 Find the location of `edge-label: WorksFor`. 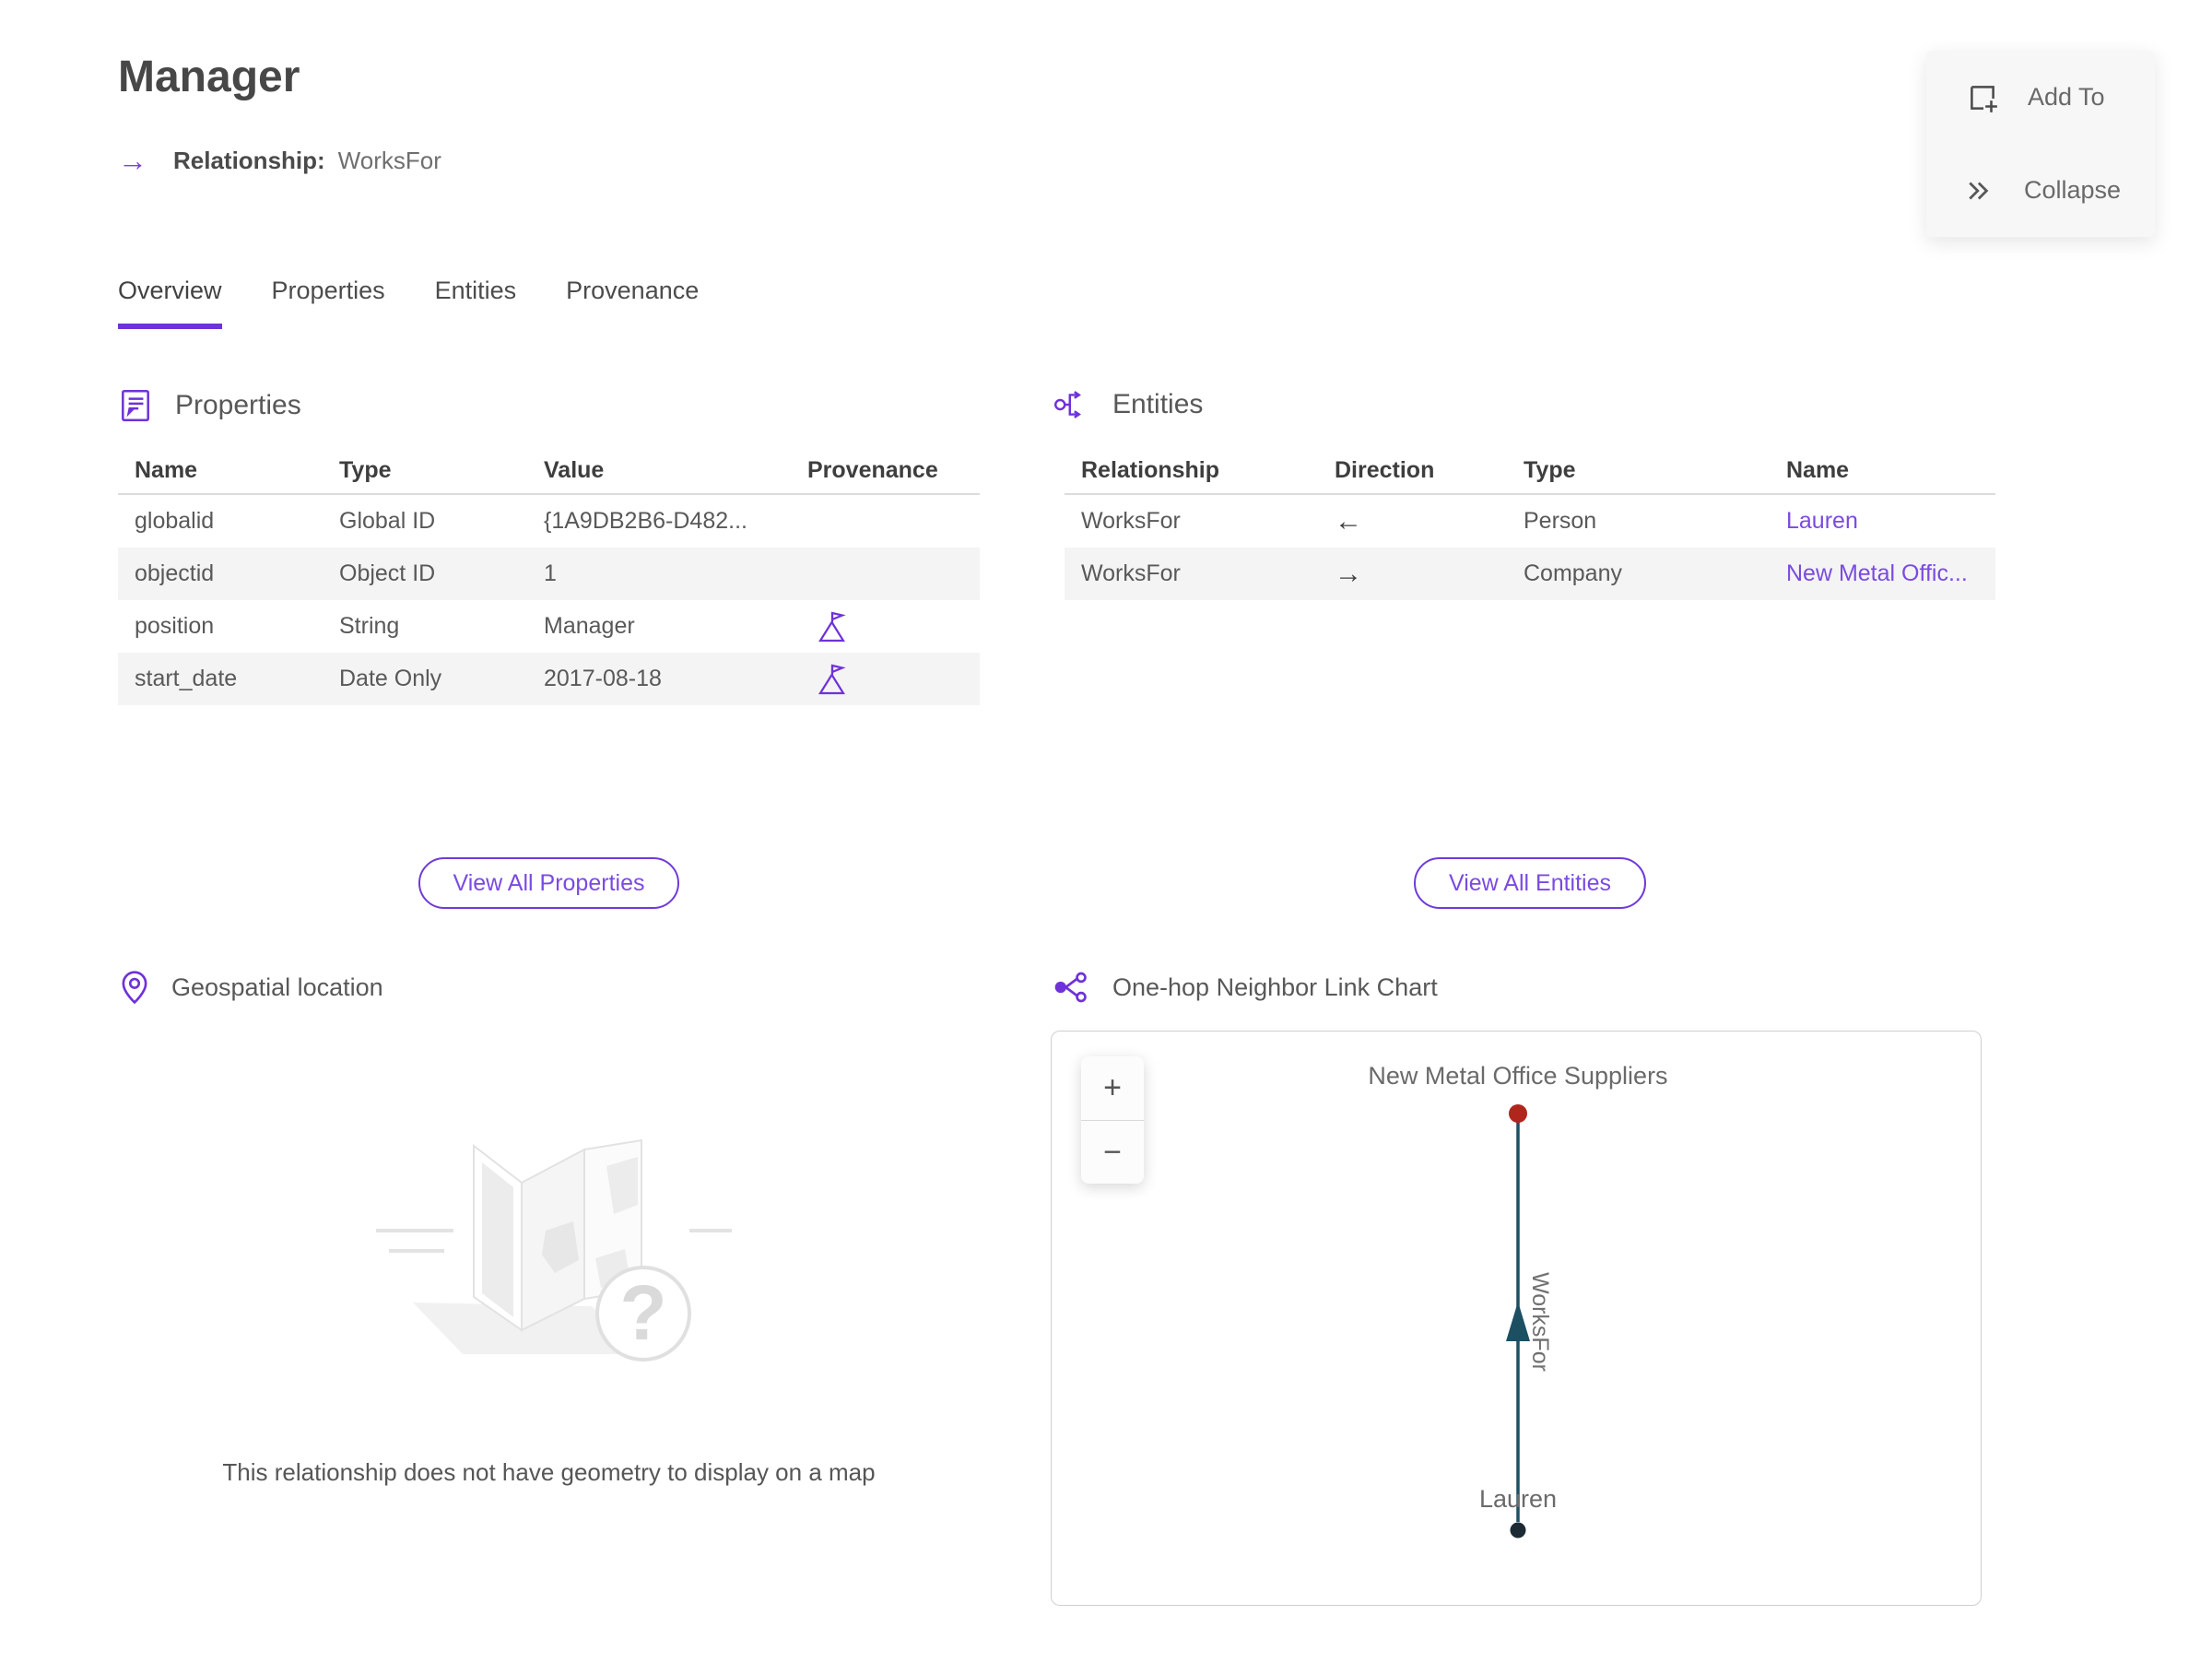

edge-label: WorksFor is located at coordinates (1540, 1322).